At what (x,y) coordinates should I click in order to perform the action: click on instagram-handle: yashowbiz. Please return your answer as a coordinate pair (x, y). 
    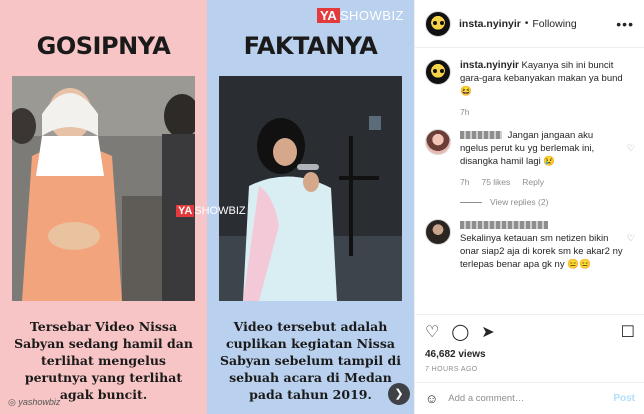
    Looking at the image, I should click on (34, 402).